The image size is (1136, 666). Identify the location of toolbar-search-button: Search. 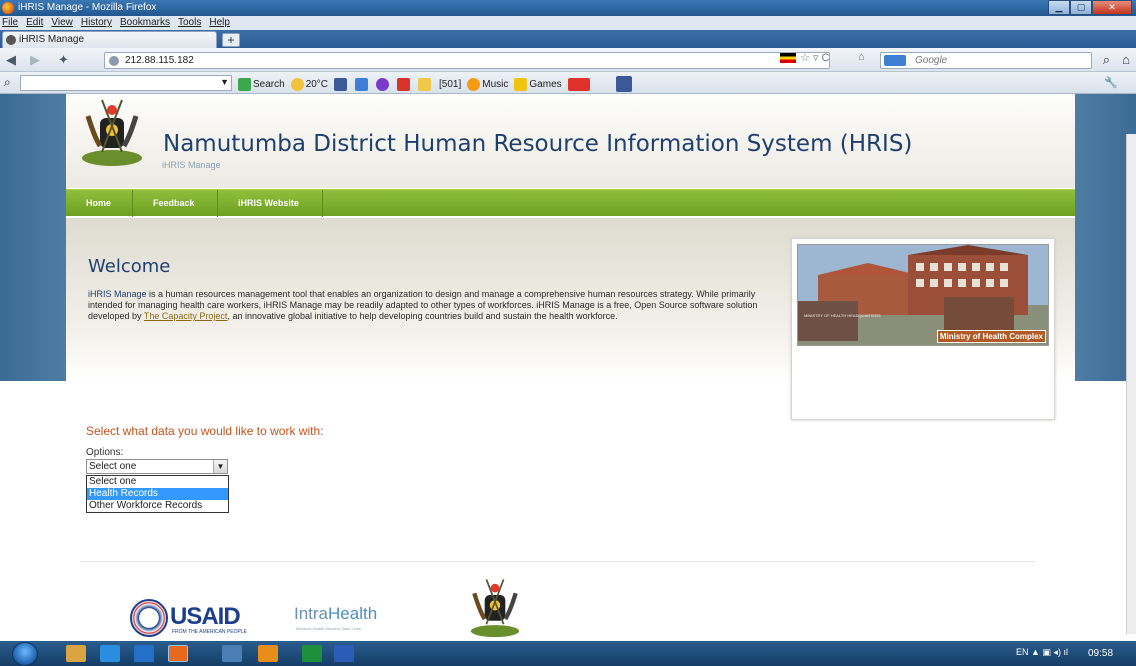
(261, 84).